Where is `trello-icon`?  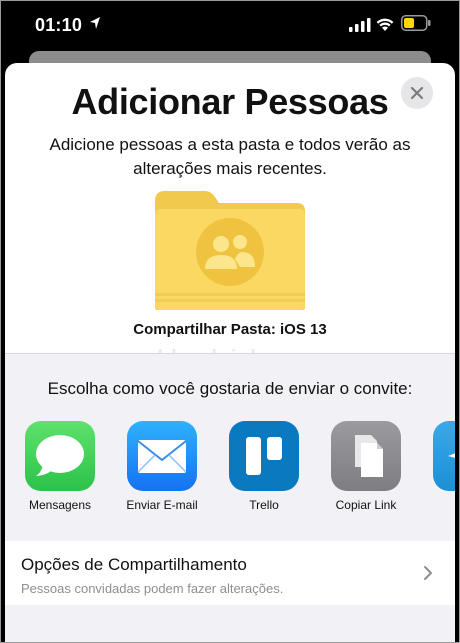
trello-icon is located at coordinates (264, 456).